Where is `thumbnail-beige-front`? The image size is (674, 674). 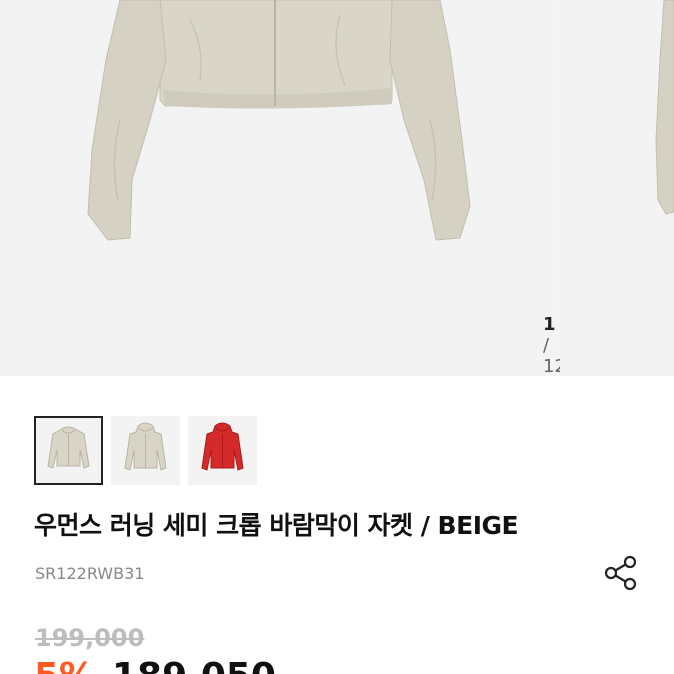 thumbnail-beige-front is located at coordinates (68, 450).